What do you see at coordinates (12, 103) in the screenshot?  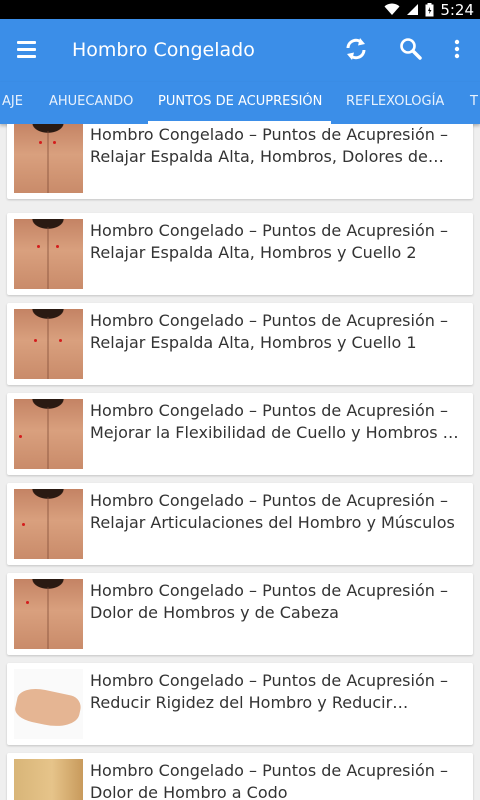 I see `tab-masaje: AJE` at bounding box center [12, 103].